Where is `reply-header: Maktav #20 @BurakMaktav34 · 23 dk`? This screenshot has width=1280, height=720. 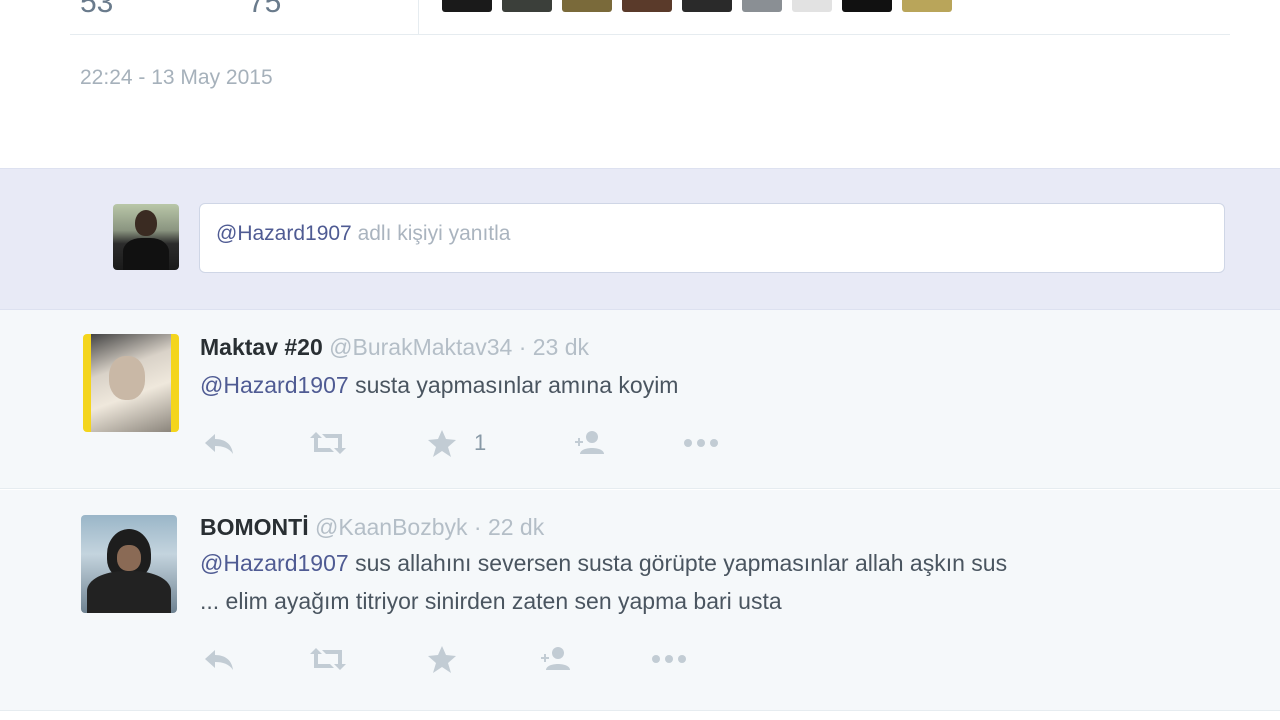
reply-header: Maktav #20 @BurakMaktav34 · 23 dk is located at coordinates (394, 347).